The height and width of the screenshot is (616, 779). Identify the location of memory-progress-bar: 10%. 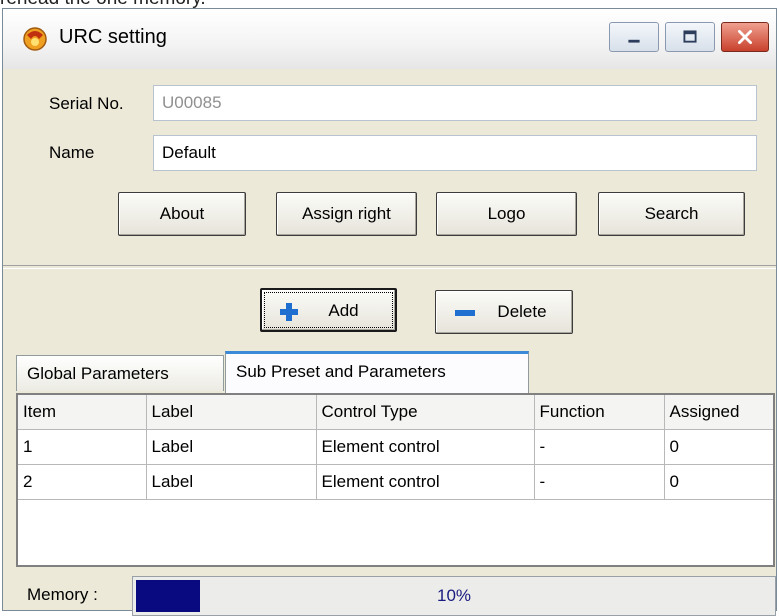
(454, 596).